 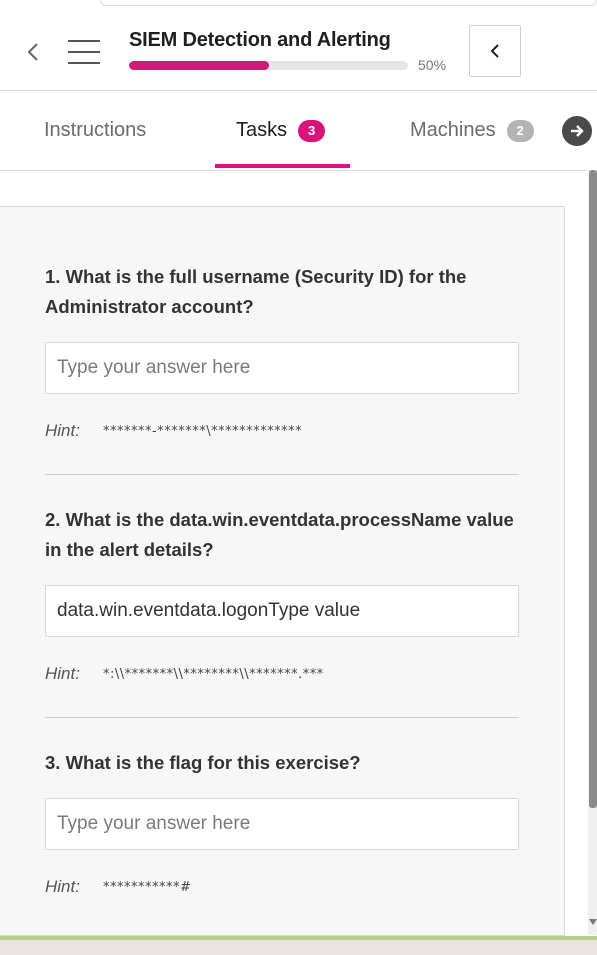 I want to click on question-3-text: 3. What is the flag for this exercise?, so click(x=203, y=762).